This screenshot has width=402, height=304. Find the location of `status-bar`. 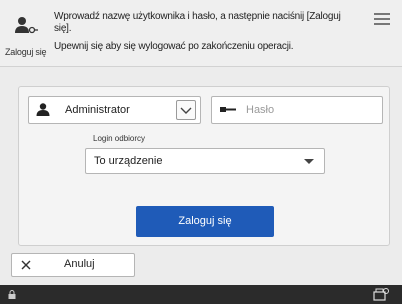

status-bar is located at coordinates (201, 294).